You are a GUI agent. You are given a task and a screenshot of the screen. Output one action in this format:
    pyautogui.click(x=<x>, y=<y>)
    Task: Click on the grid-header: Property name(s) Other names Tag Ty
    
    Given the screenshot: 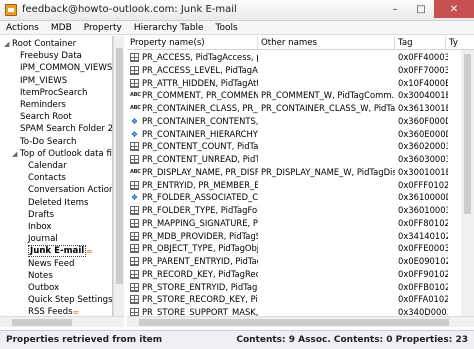 What is the action you would take?
    pyautogui.click(x=300, y=43)
    